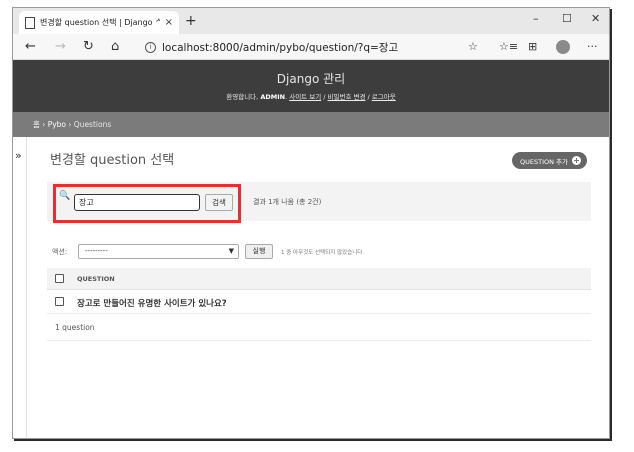  I want to click on close-tab-icon: ×, so click(169, 22).